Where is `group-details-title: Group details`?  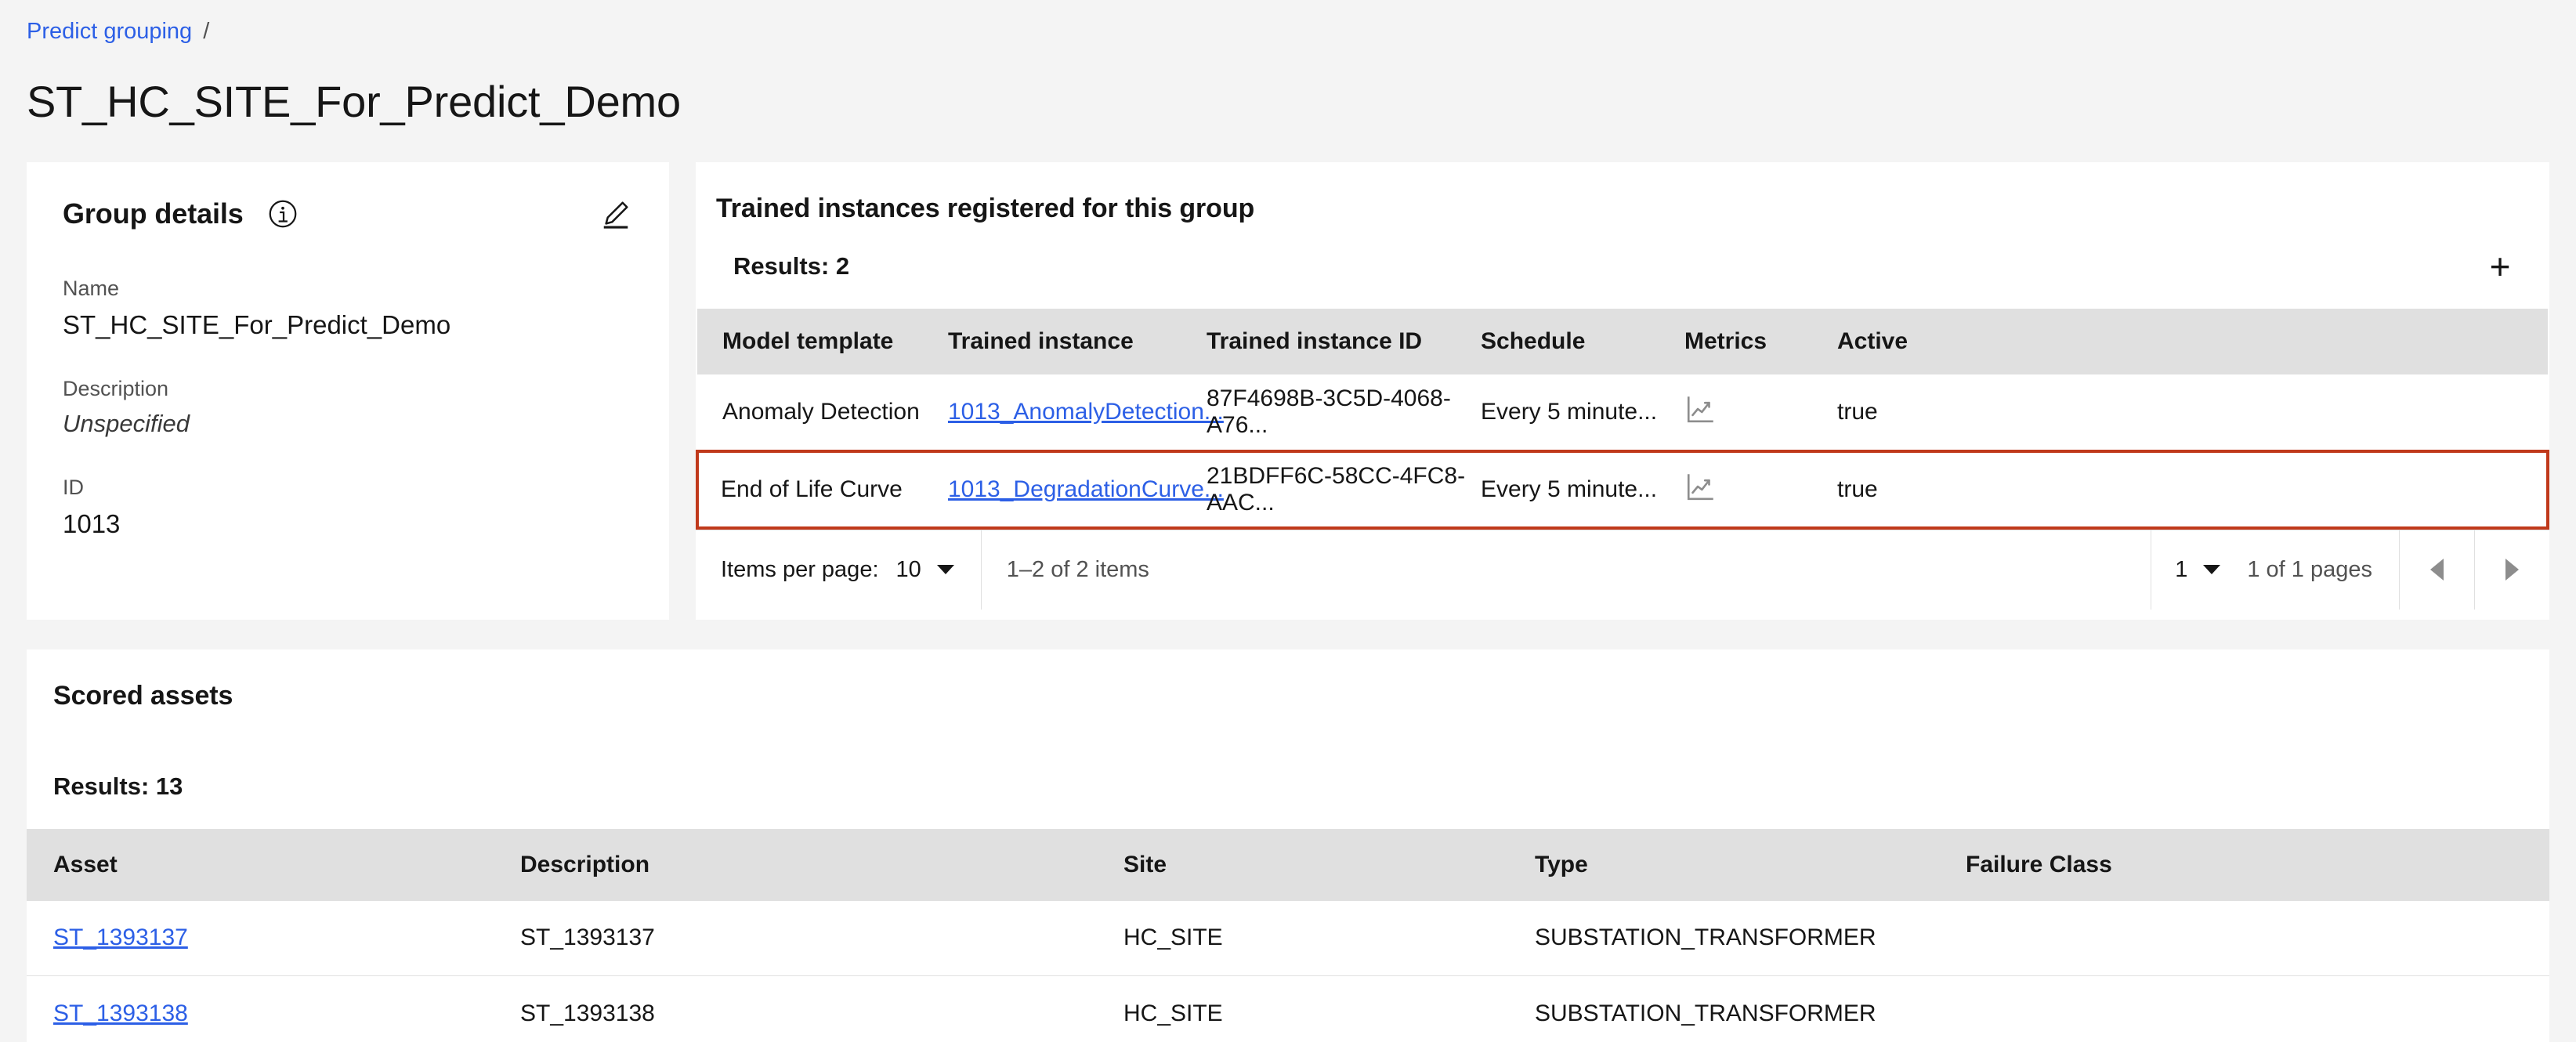 group-details-title: Group details is located at coordinates (153, 213).